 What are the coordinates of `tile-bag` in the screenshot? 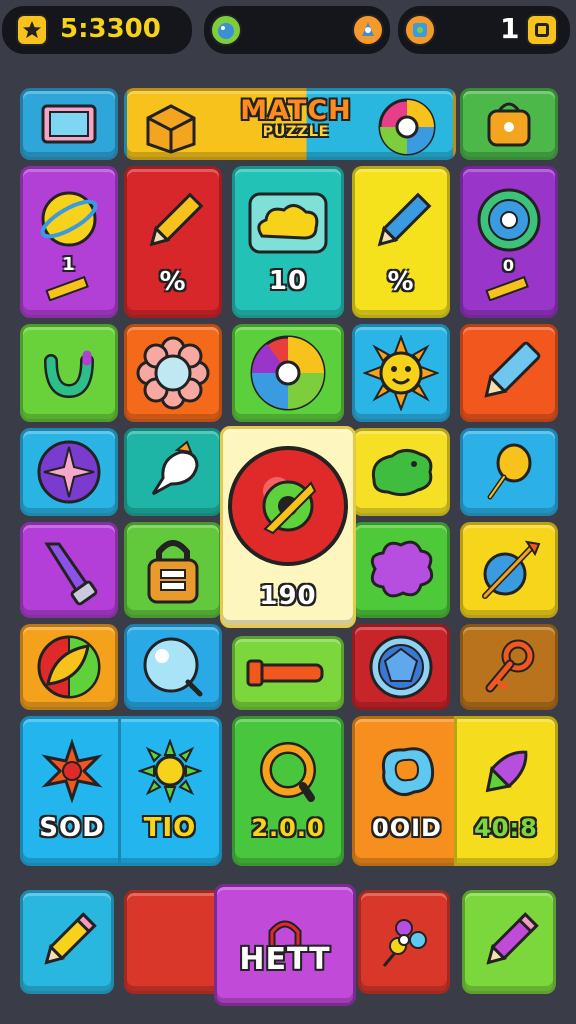 It's located at (509, 124).